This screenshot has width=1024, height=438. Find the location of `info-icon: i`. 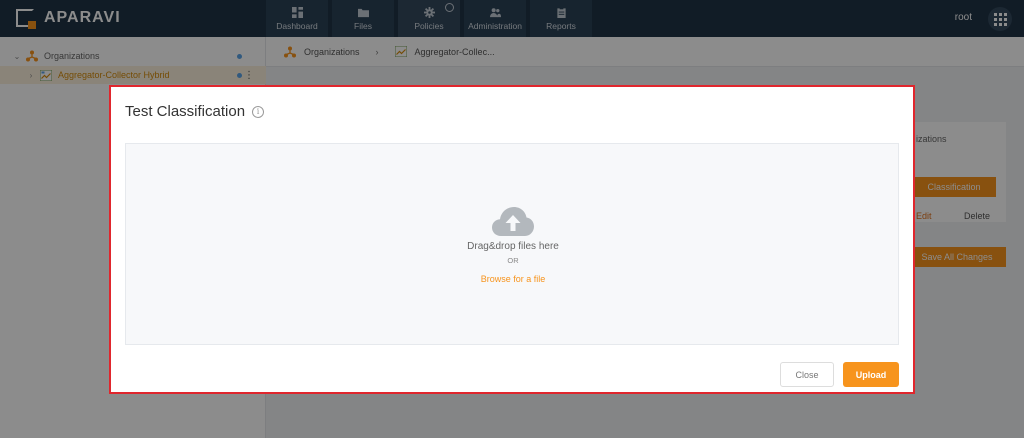

info-icon: i is located at coordinates (258, 111).